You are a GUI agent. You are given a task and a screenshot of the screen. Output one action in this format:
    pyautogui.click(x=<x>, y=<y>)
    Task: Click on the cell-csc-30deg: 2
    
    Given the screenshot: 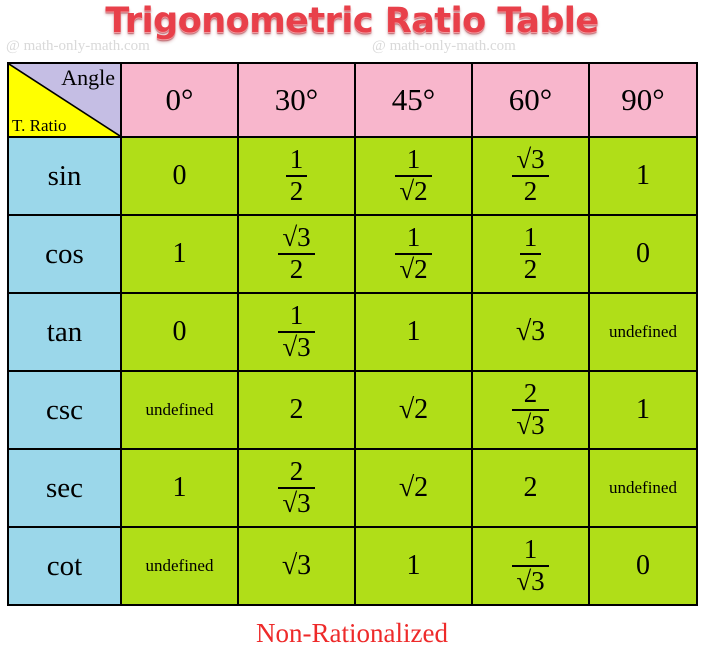 What is the action you would take?
    pyautogui.click(x=296, y=410)
    